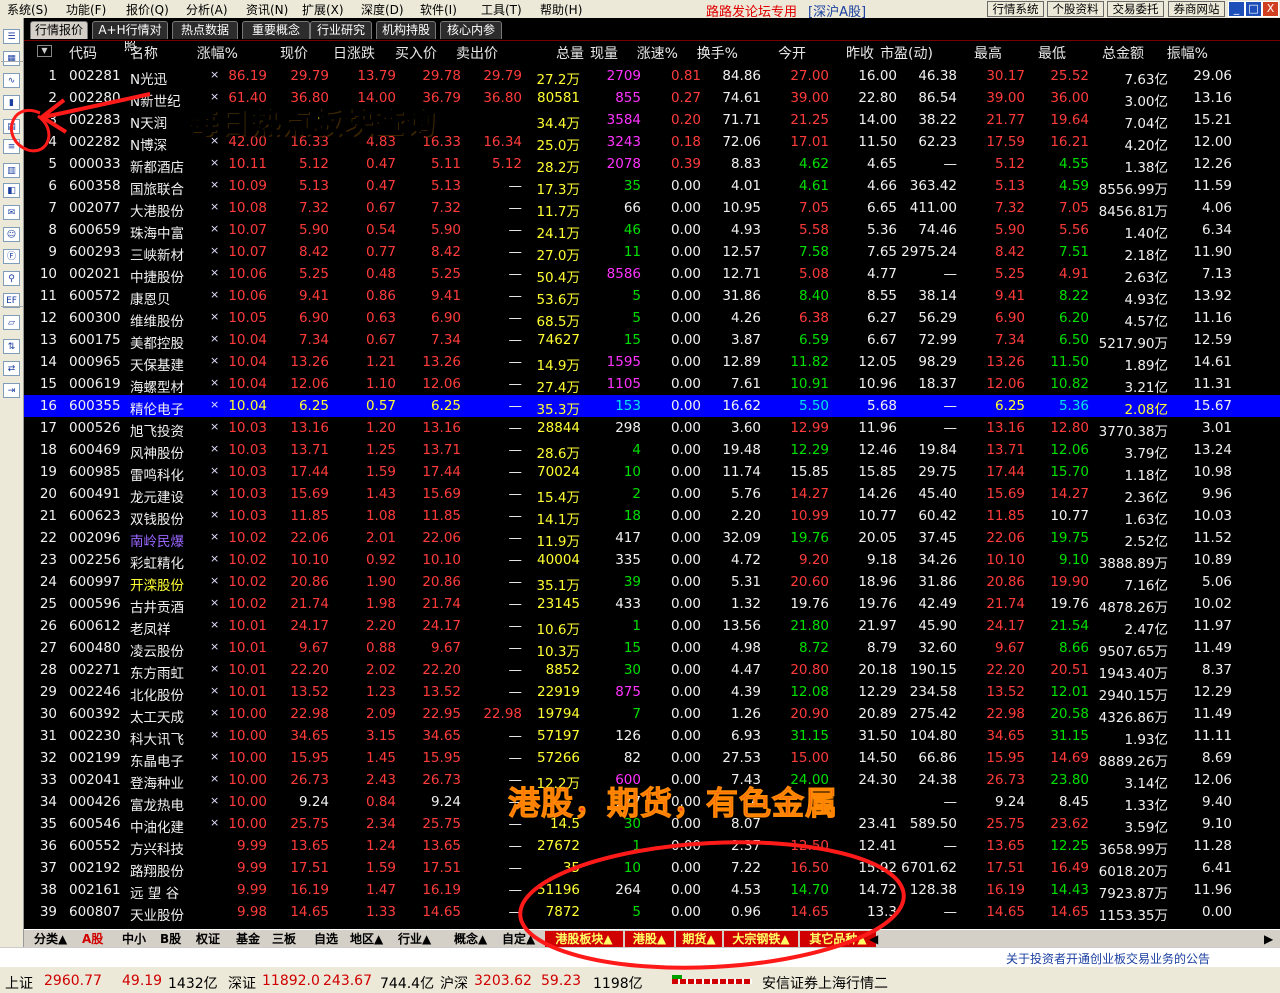 The height and width of the screenshot is (993, 1280). What do you see at coordinates (50, 939) in the screenshot?
I see `market-tab: 分类▲` at bounding box center [50, 939].